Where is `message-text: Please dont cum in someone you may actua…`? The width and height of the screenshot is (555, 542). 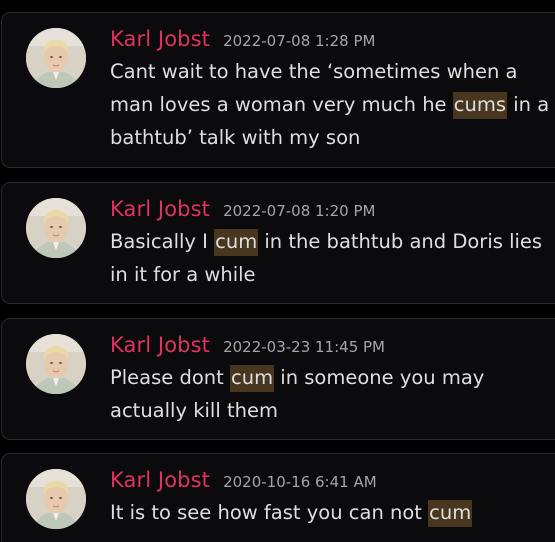 message-text: Please dont cum in someone you may actua… is located at coordinates (330, 394).